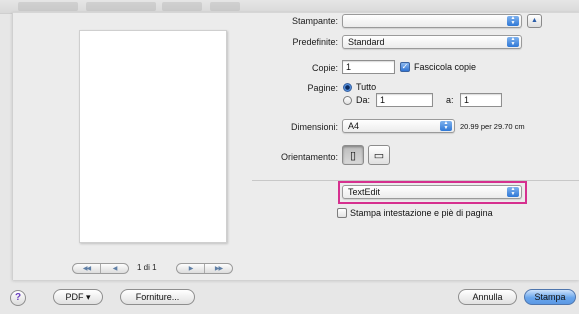 This screenshot has width=579, height=314. I want to click on pages-to-field: 1, so click(481, 100).